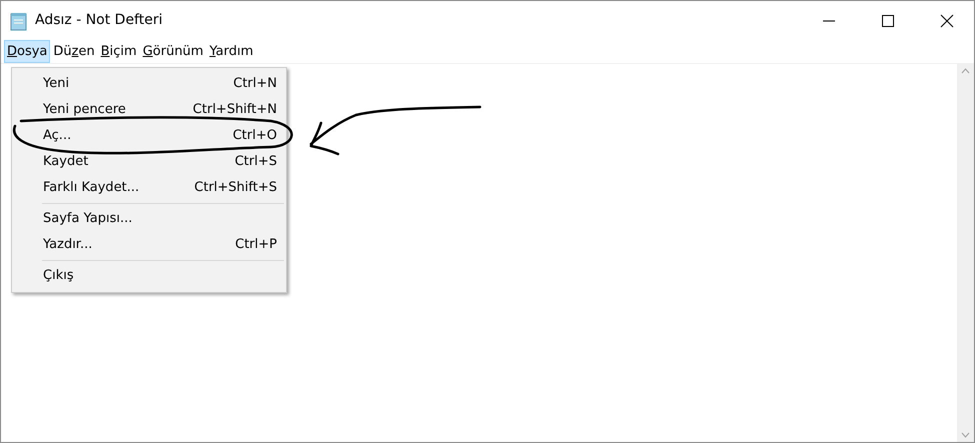  I want to click on menu-option: Aç... Ctrl+O, so click(149, 136).